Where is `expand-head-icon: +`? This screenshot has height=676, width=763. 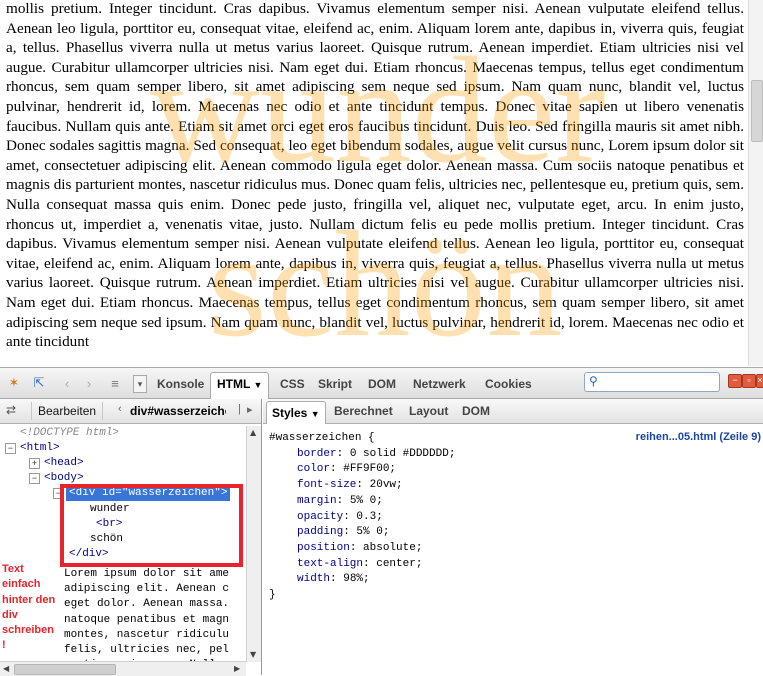
expand-head-icon: + is located at coordinates (34, 463).